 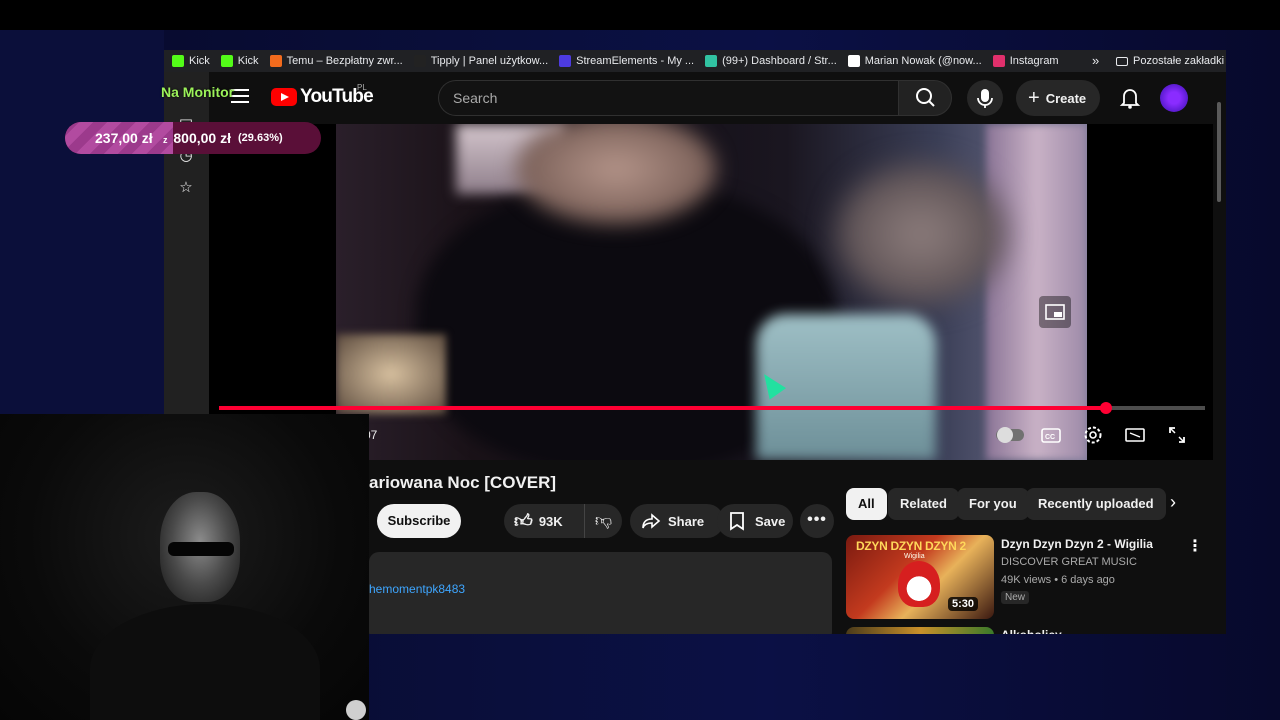 What do you see at coordinates (1055, 312) in the screenshot?
I see `miniplayer-button` at bounding box center [1055, 312].